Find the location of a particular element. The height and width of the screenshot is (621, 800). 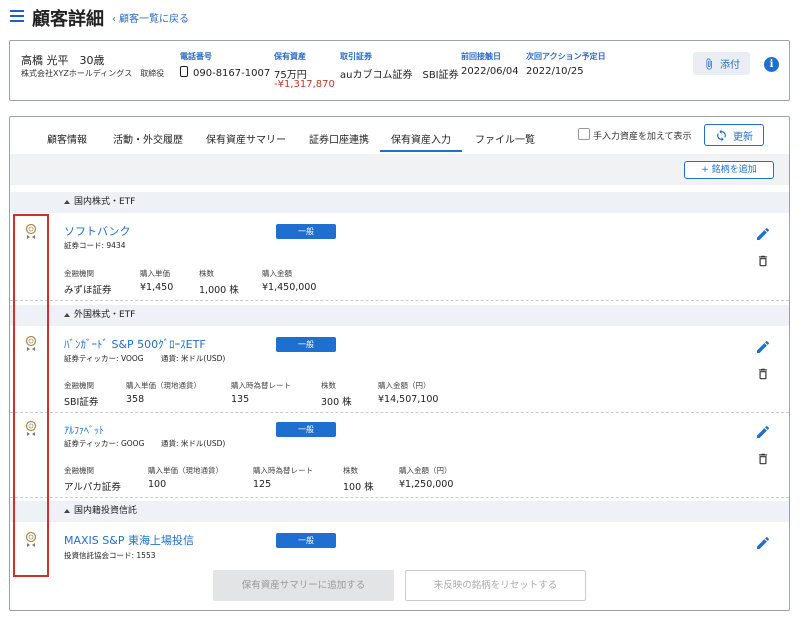

phone-label: 電話番号 is located at coordinates (196, 56).